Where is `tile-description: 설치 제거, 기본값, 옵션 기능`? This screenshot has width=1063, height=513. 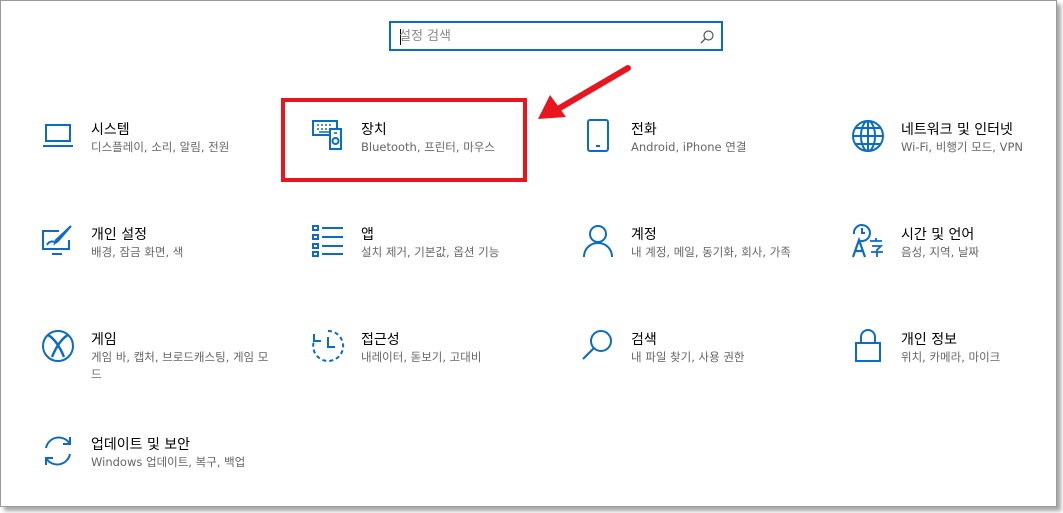
tile-description: 설치 제거, 기본값, 옵션 기능 is located at coordinates (430, 252).